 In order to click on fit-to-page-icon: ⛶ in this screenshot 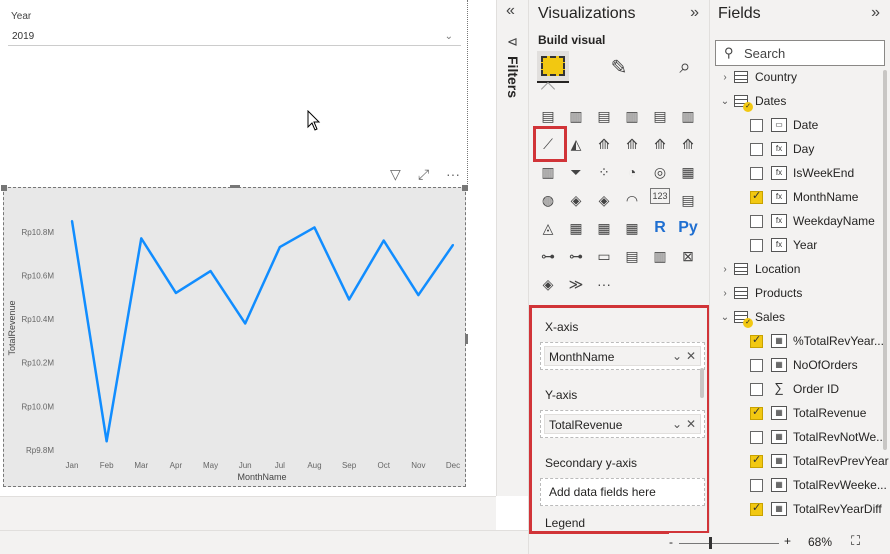, I will do `click(855, 541)`.